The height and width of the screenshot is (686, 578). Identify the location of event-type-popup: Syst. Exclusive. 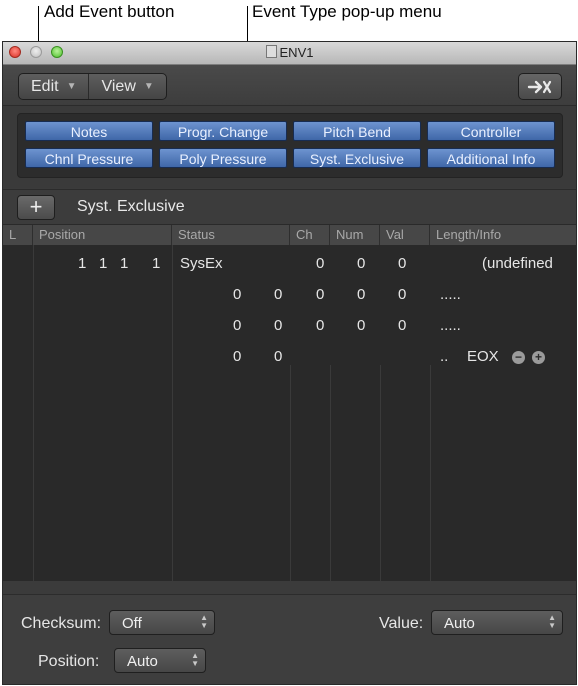
(131, 207).